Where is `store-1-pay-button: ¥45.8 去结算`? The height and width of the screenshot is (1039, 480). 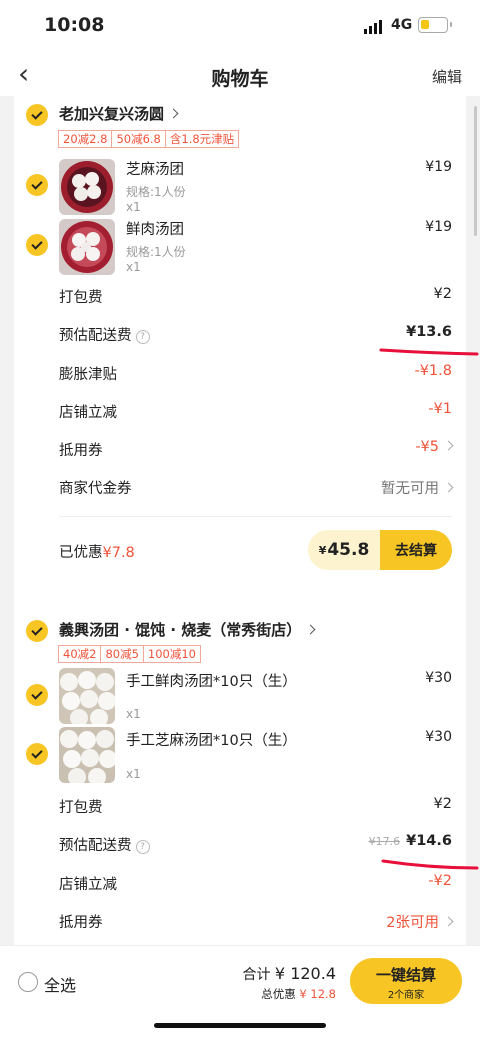
store-1-pay-button: ¥45.8 去结算 is located at coordinates (380, 550).